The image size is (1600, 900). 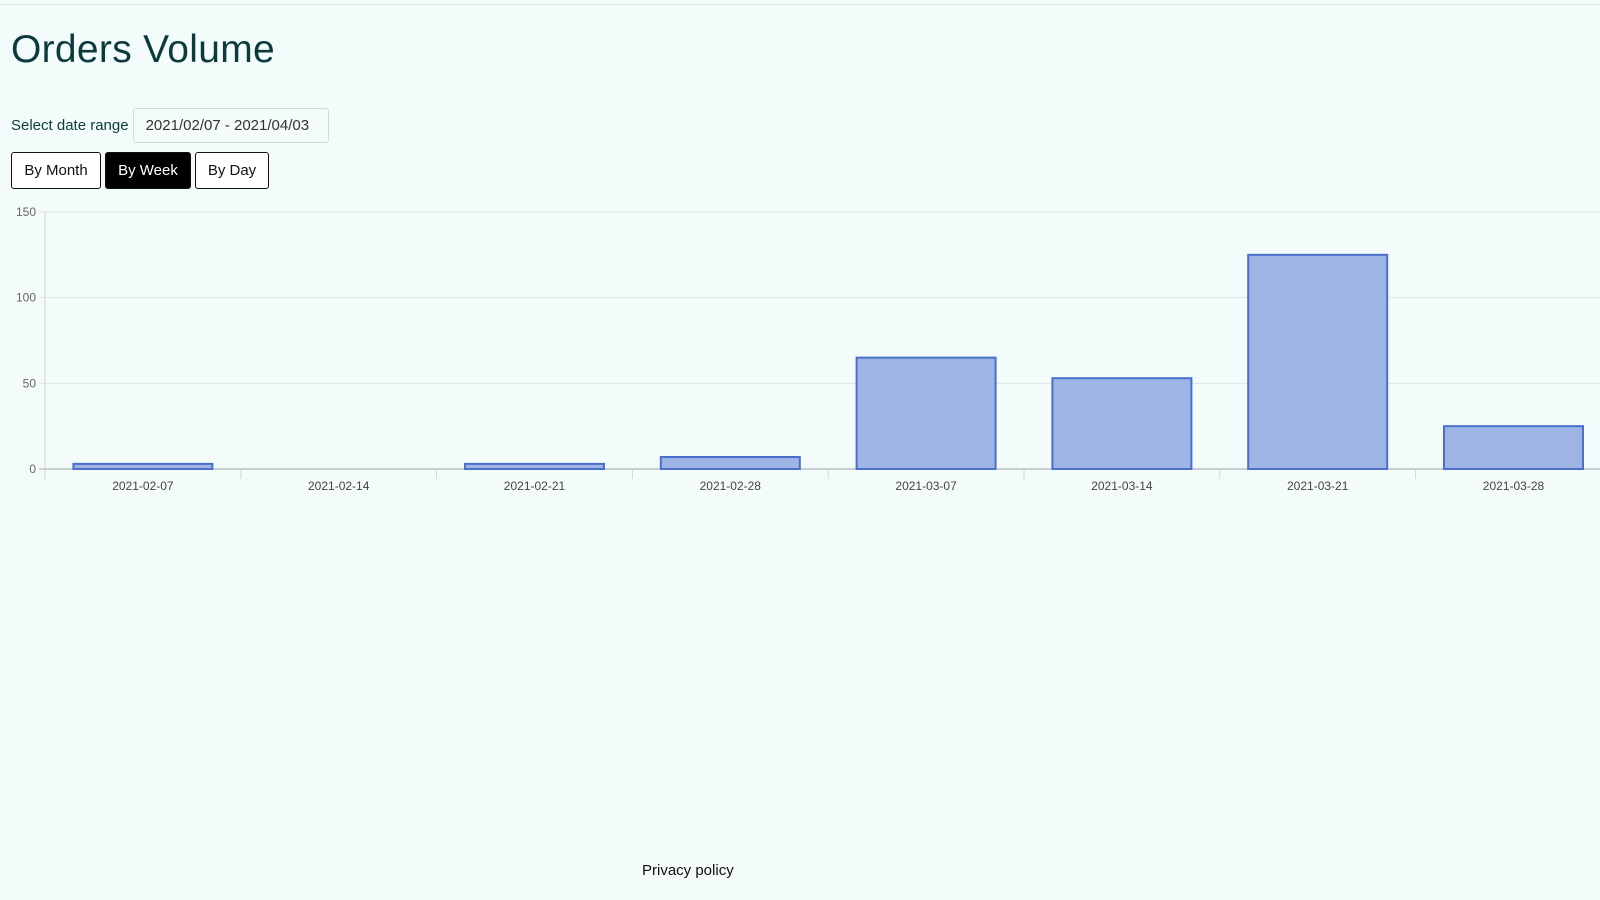 What do you see at coordinates (731, 486) in the screenshot?
I see `x-tick-label: 2021-02-28` at bounding box center [731, 486].